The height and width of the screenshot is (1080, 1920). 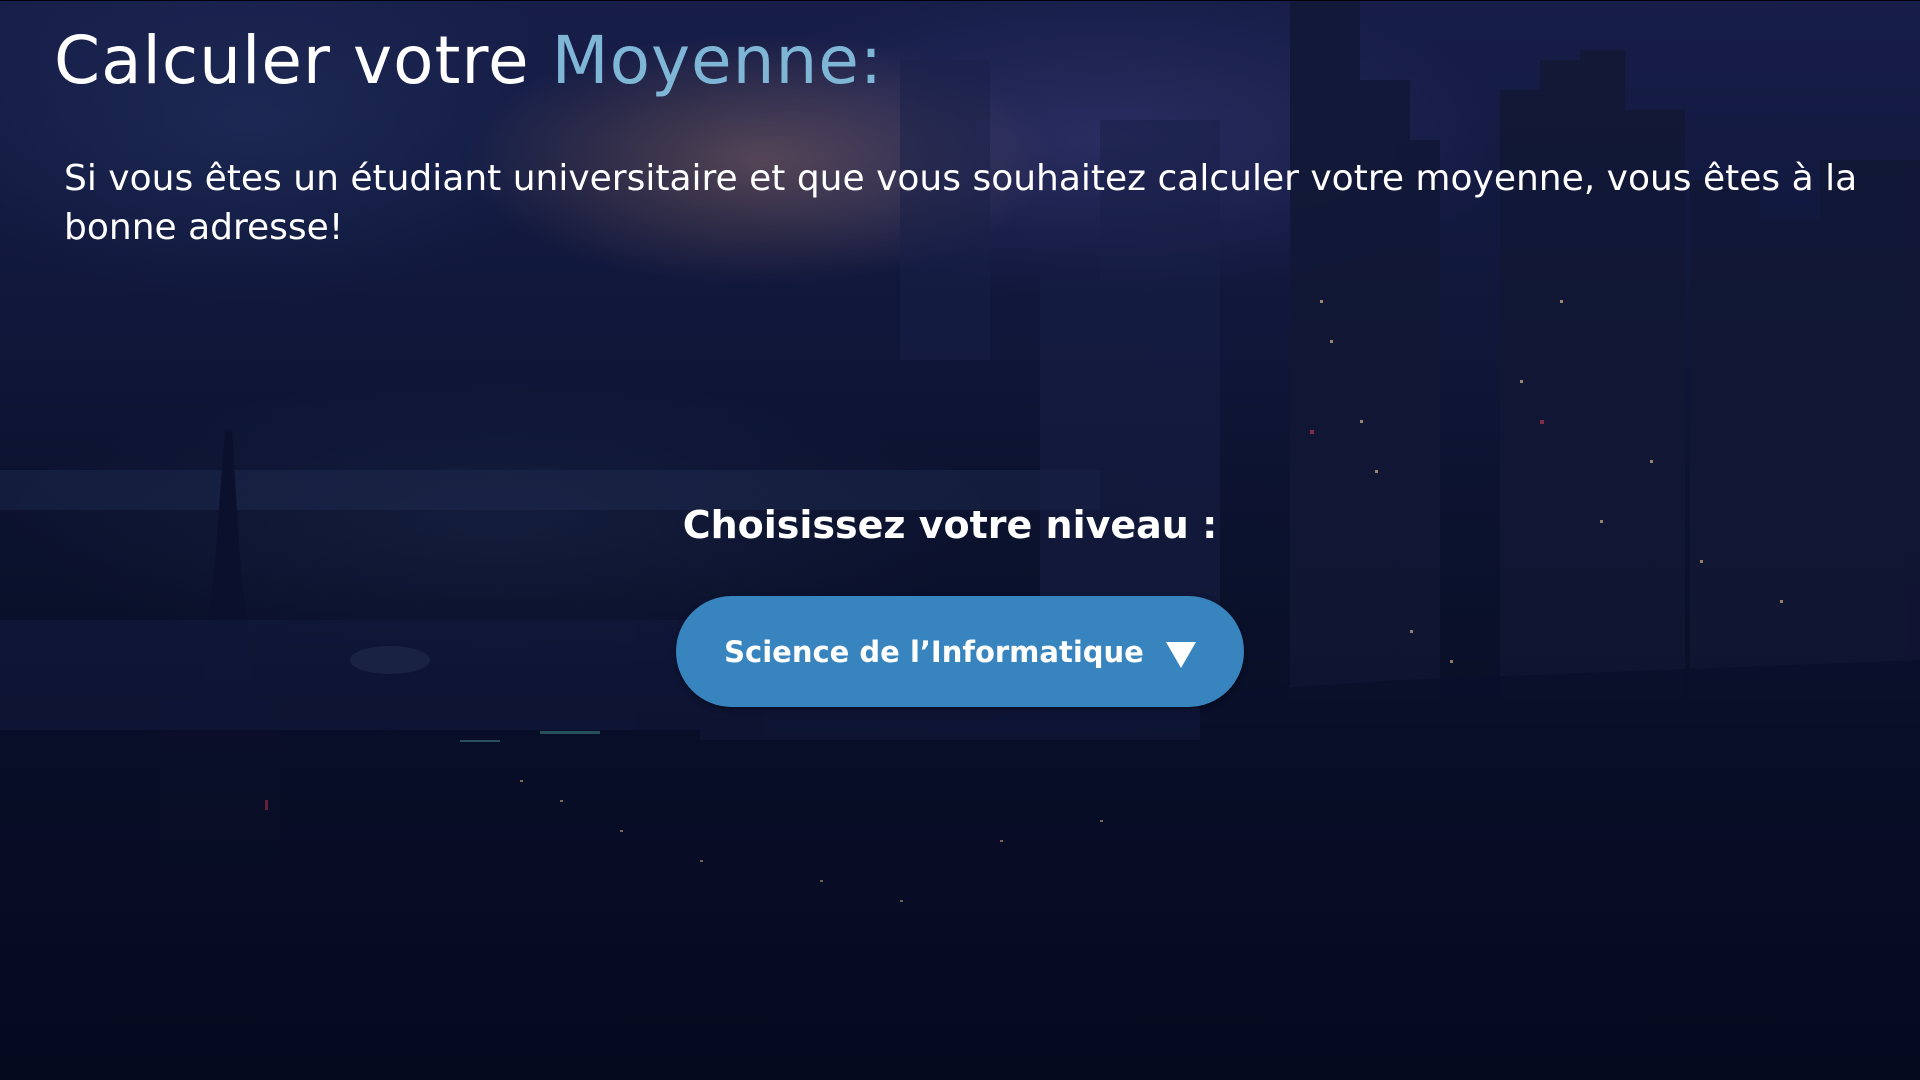 I want to click on level-select-button: Science de l’Informatique, so click(x=960, y=651).